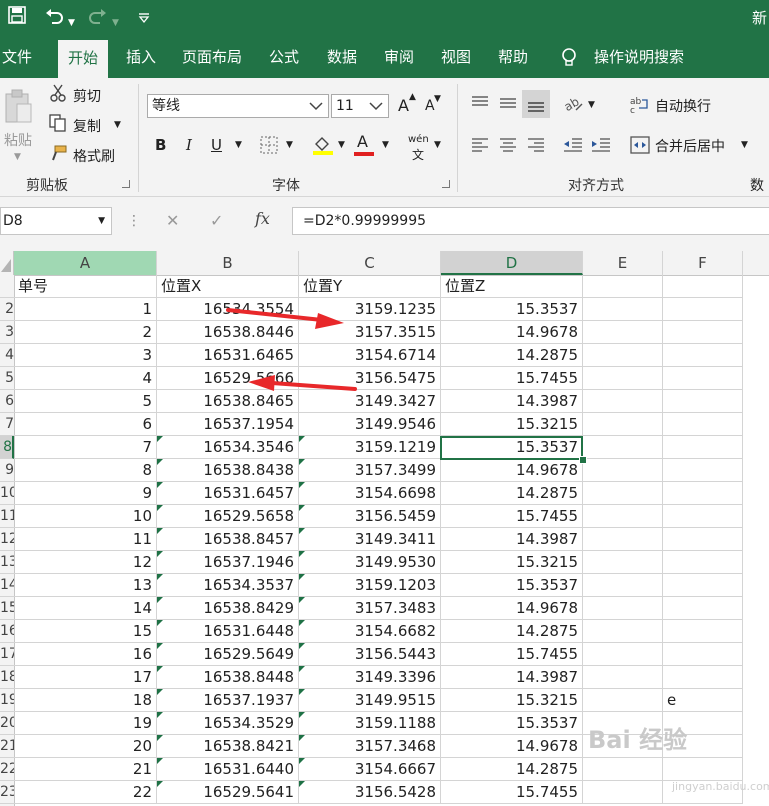 Image resolution: width=769 pixels, height=806 pixels. I want to click on tab-view: 视图, so click(456, 57).